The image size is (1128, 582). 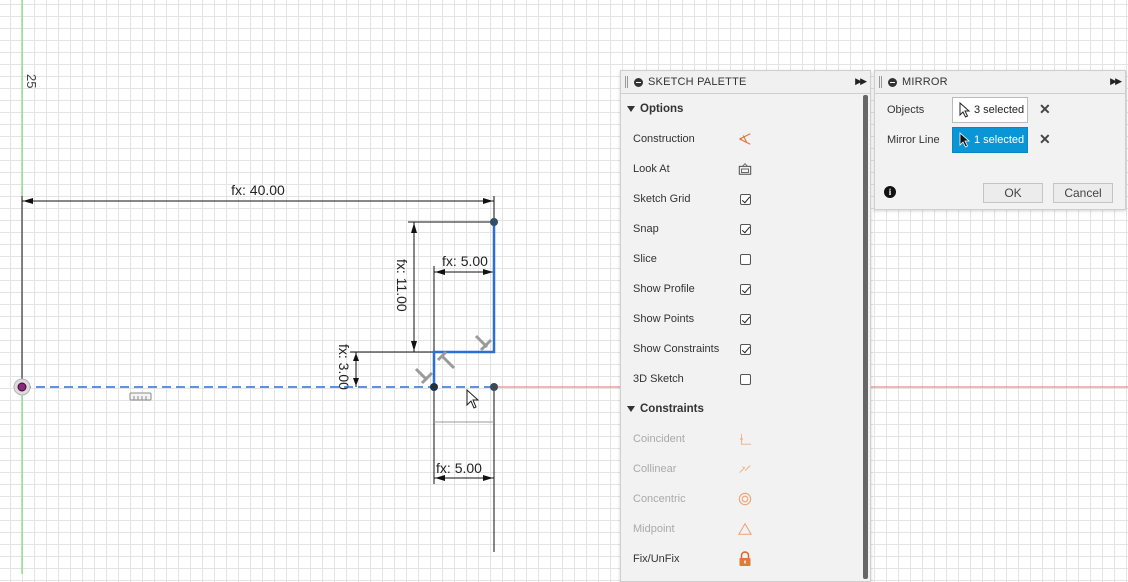 I want to click on coincident-icon, so click(x=745, y=439).